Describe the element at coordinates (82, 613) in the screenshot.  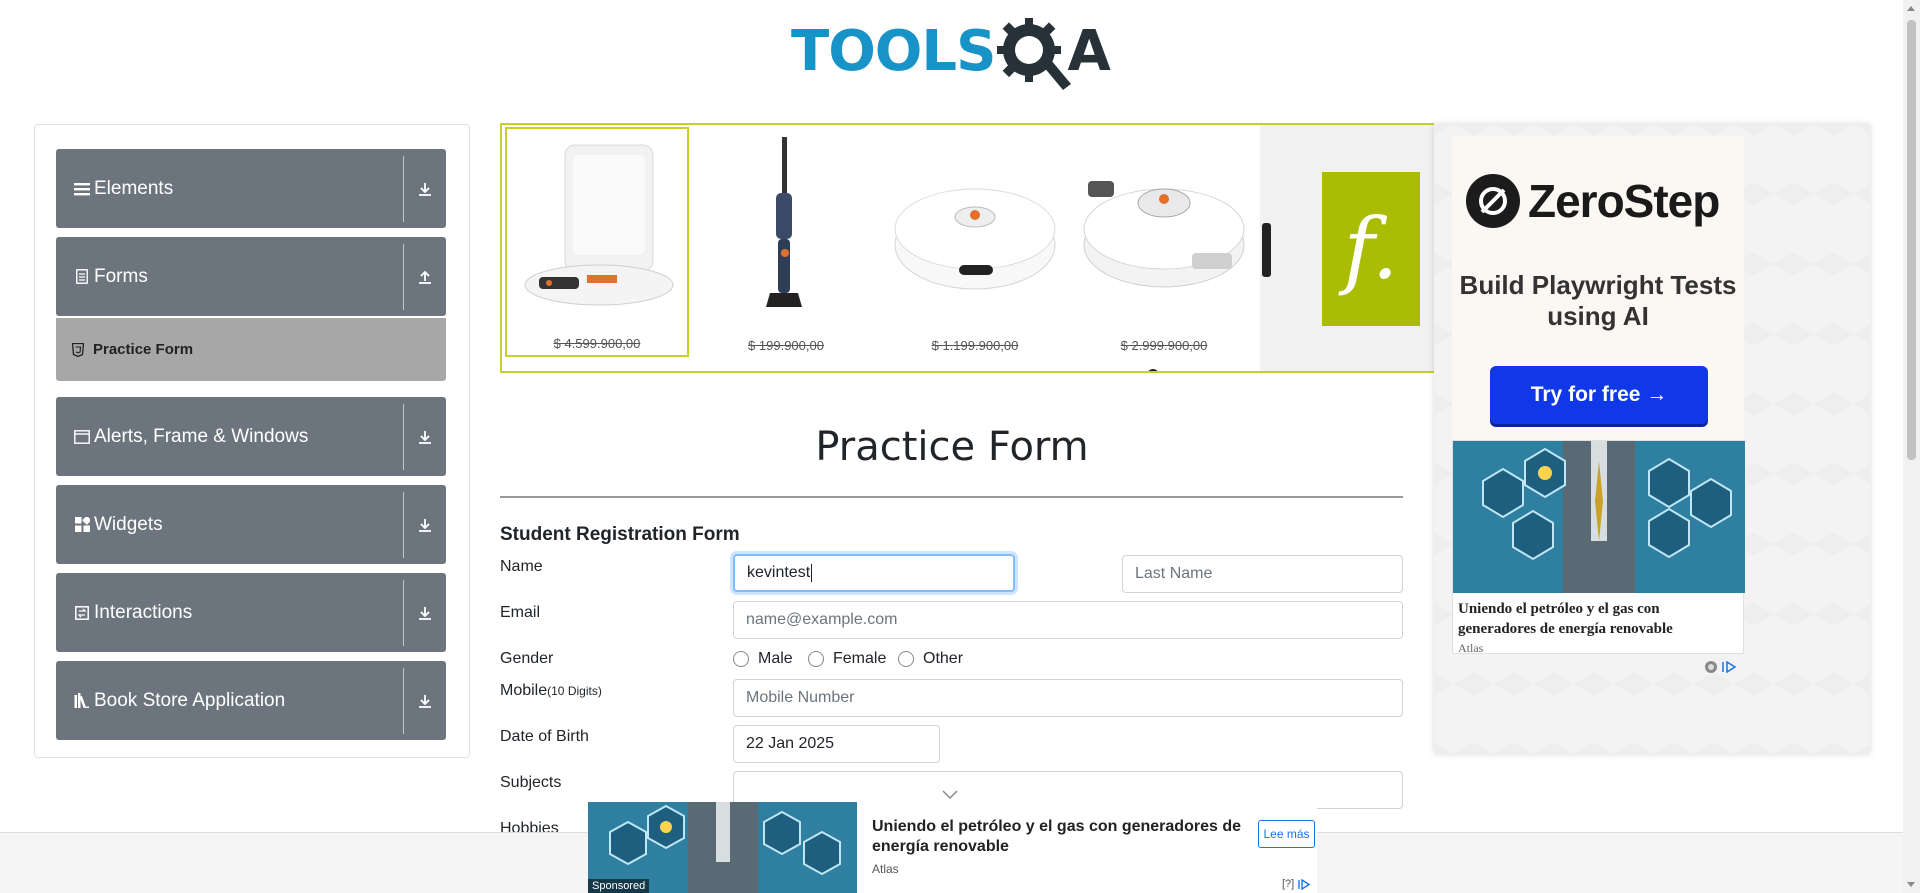
I see `interactions-icon` at that location.